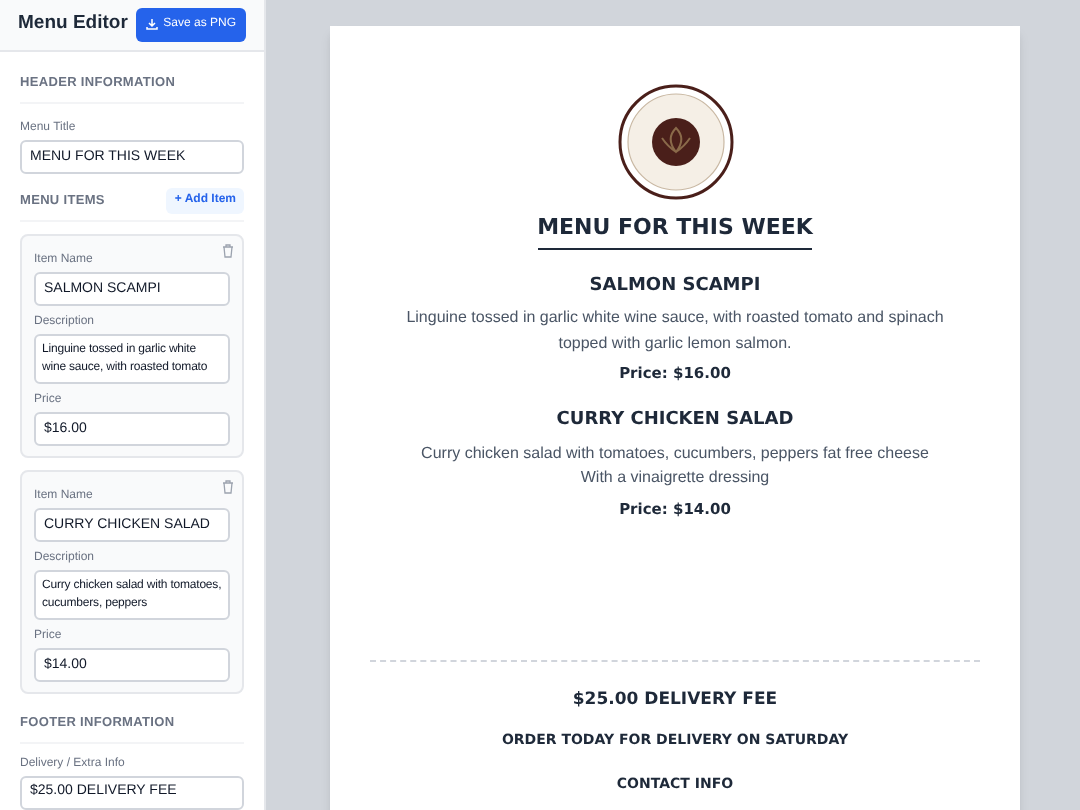  Describe the element at coordinates (151, 24) in the screenshot. I see `download-icon` at that location.